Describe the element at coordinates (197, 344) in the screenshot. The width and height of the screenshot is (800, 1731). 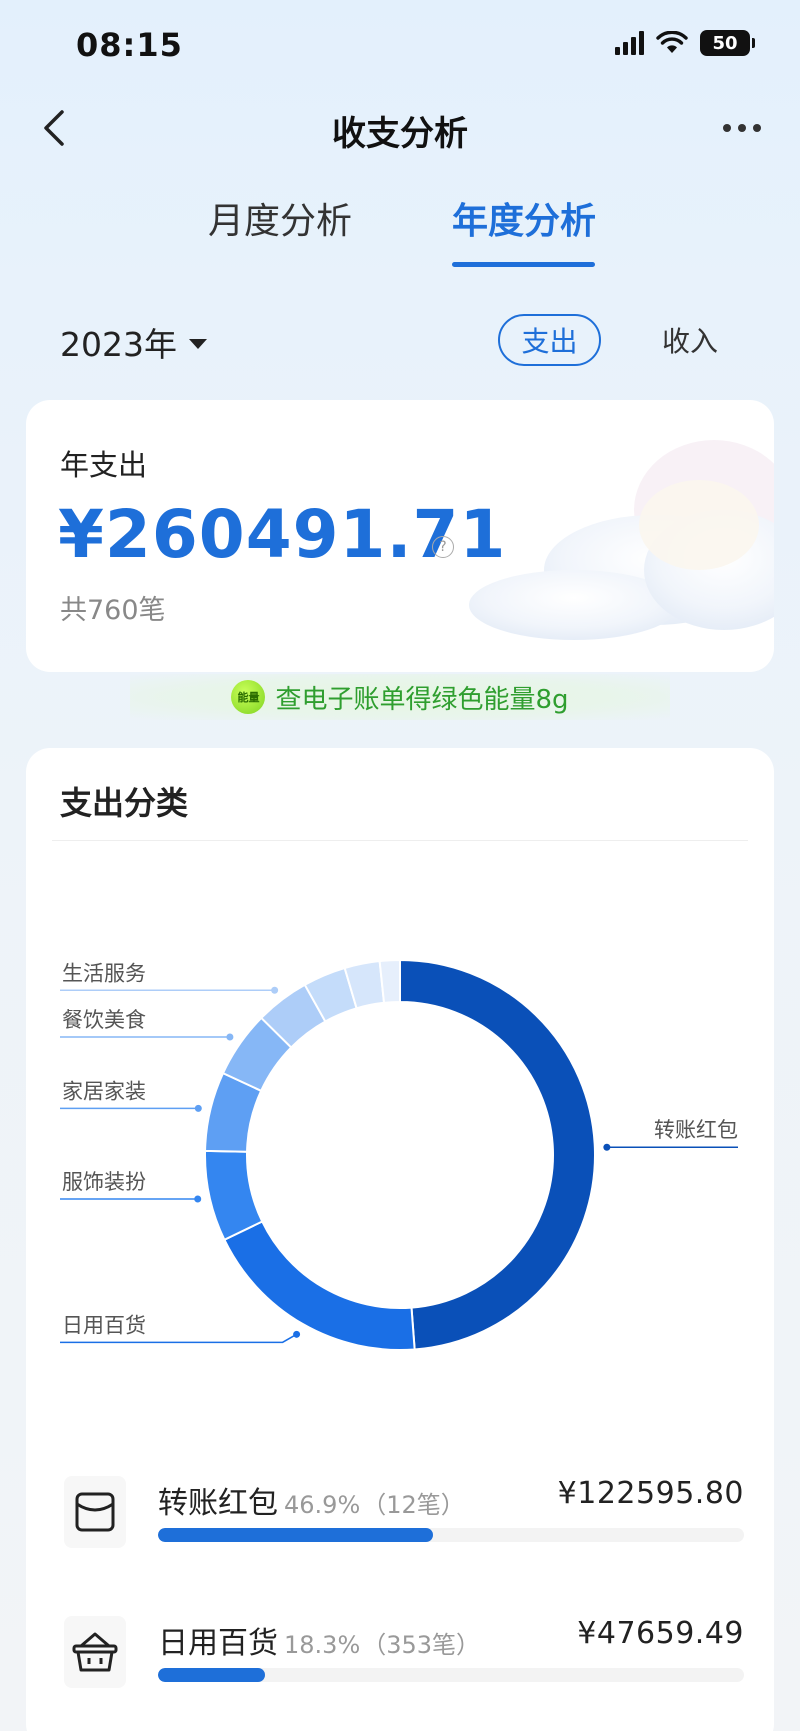
I see `caret-down-icon` at that location.